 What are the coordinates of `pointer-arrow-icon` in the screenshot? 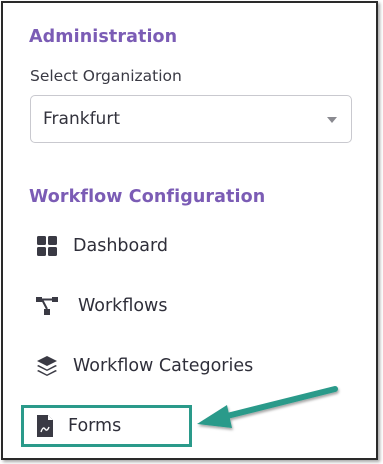 It's located at (267, 407).